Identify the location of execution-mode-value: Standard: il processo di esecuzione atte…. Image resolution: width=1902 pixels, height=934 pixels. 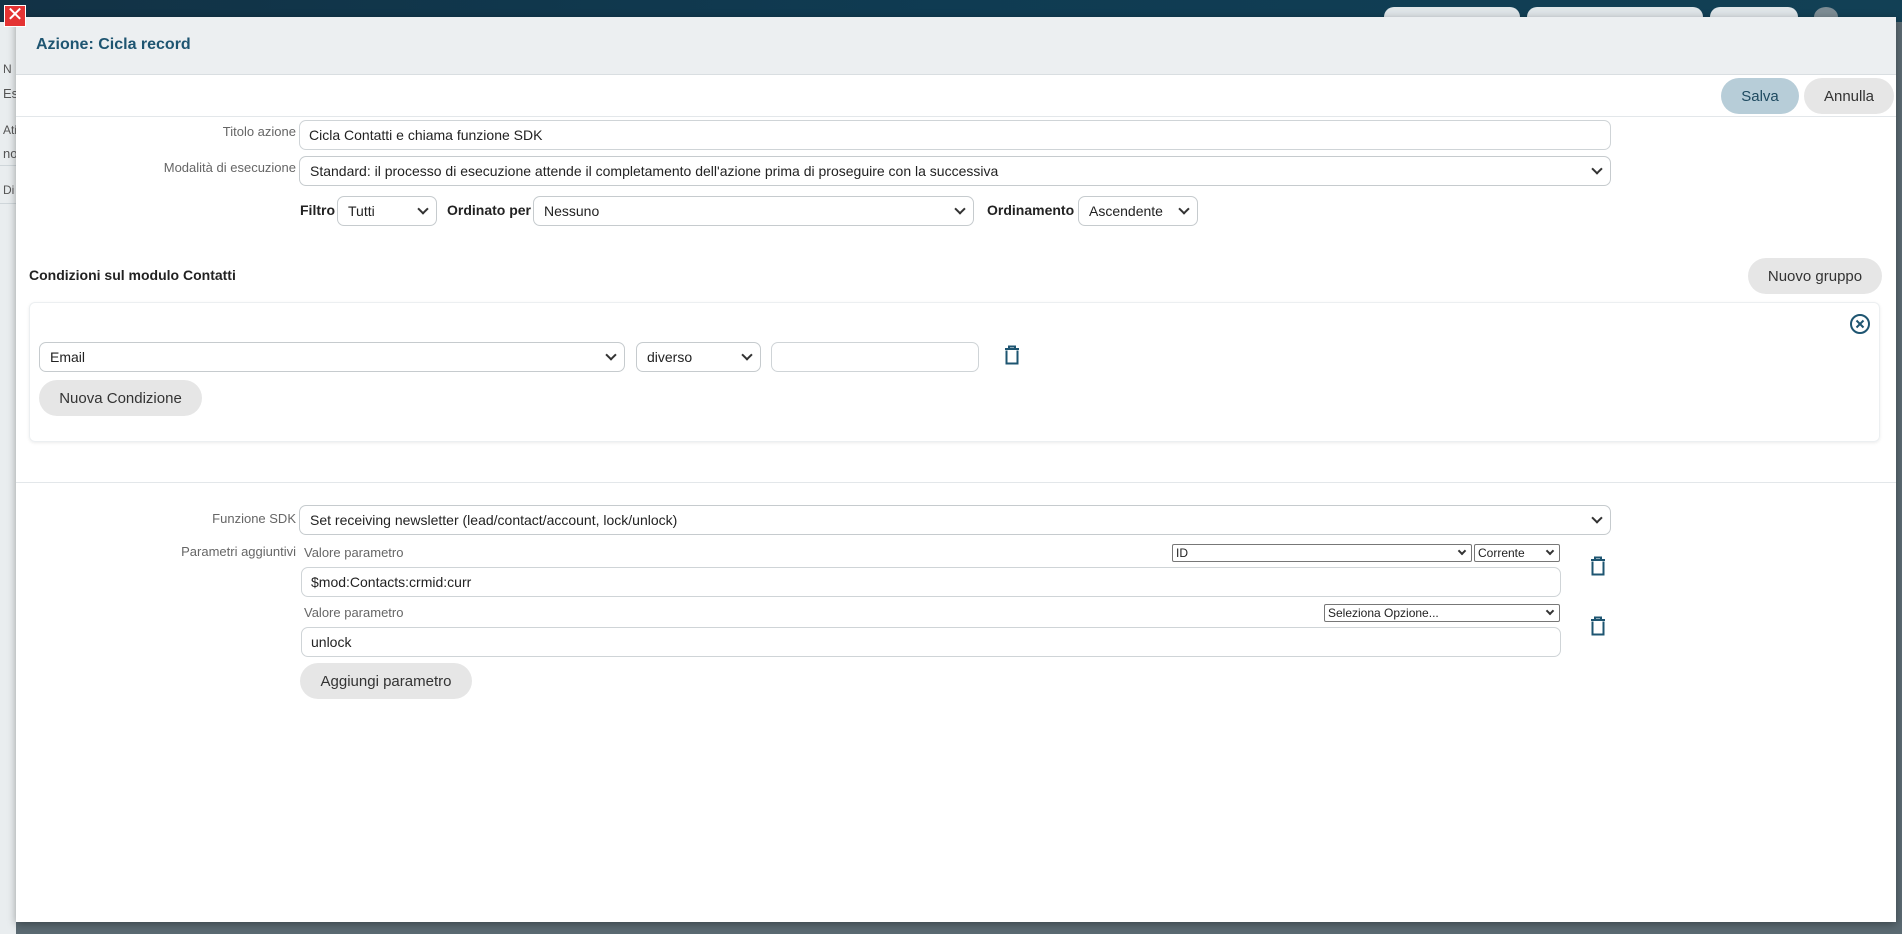
(654, 171).